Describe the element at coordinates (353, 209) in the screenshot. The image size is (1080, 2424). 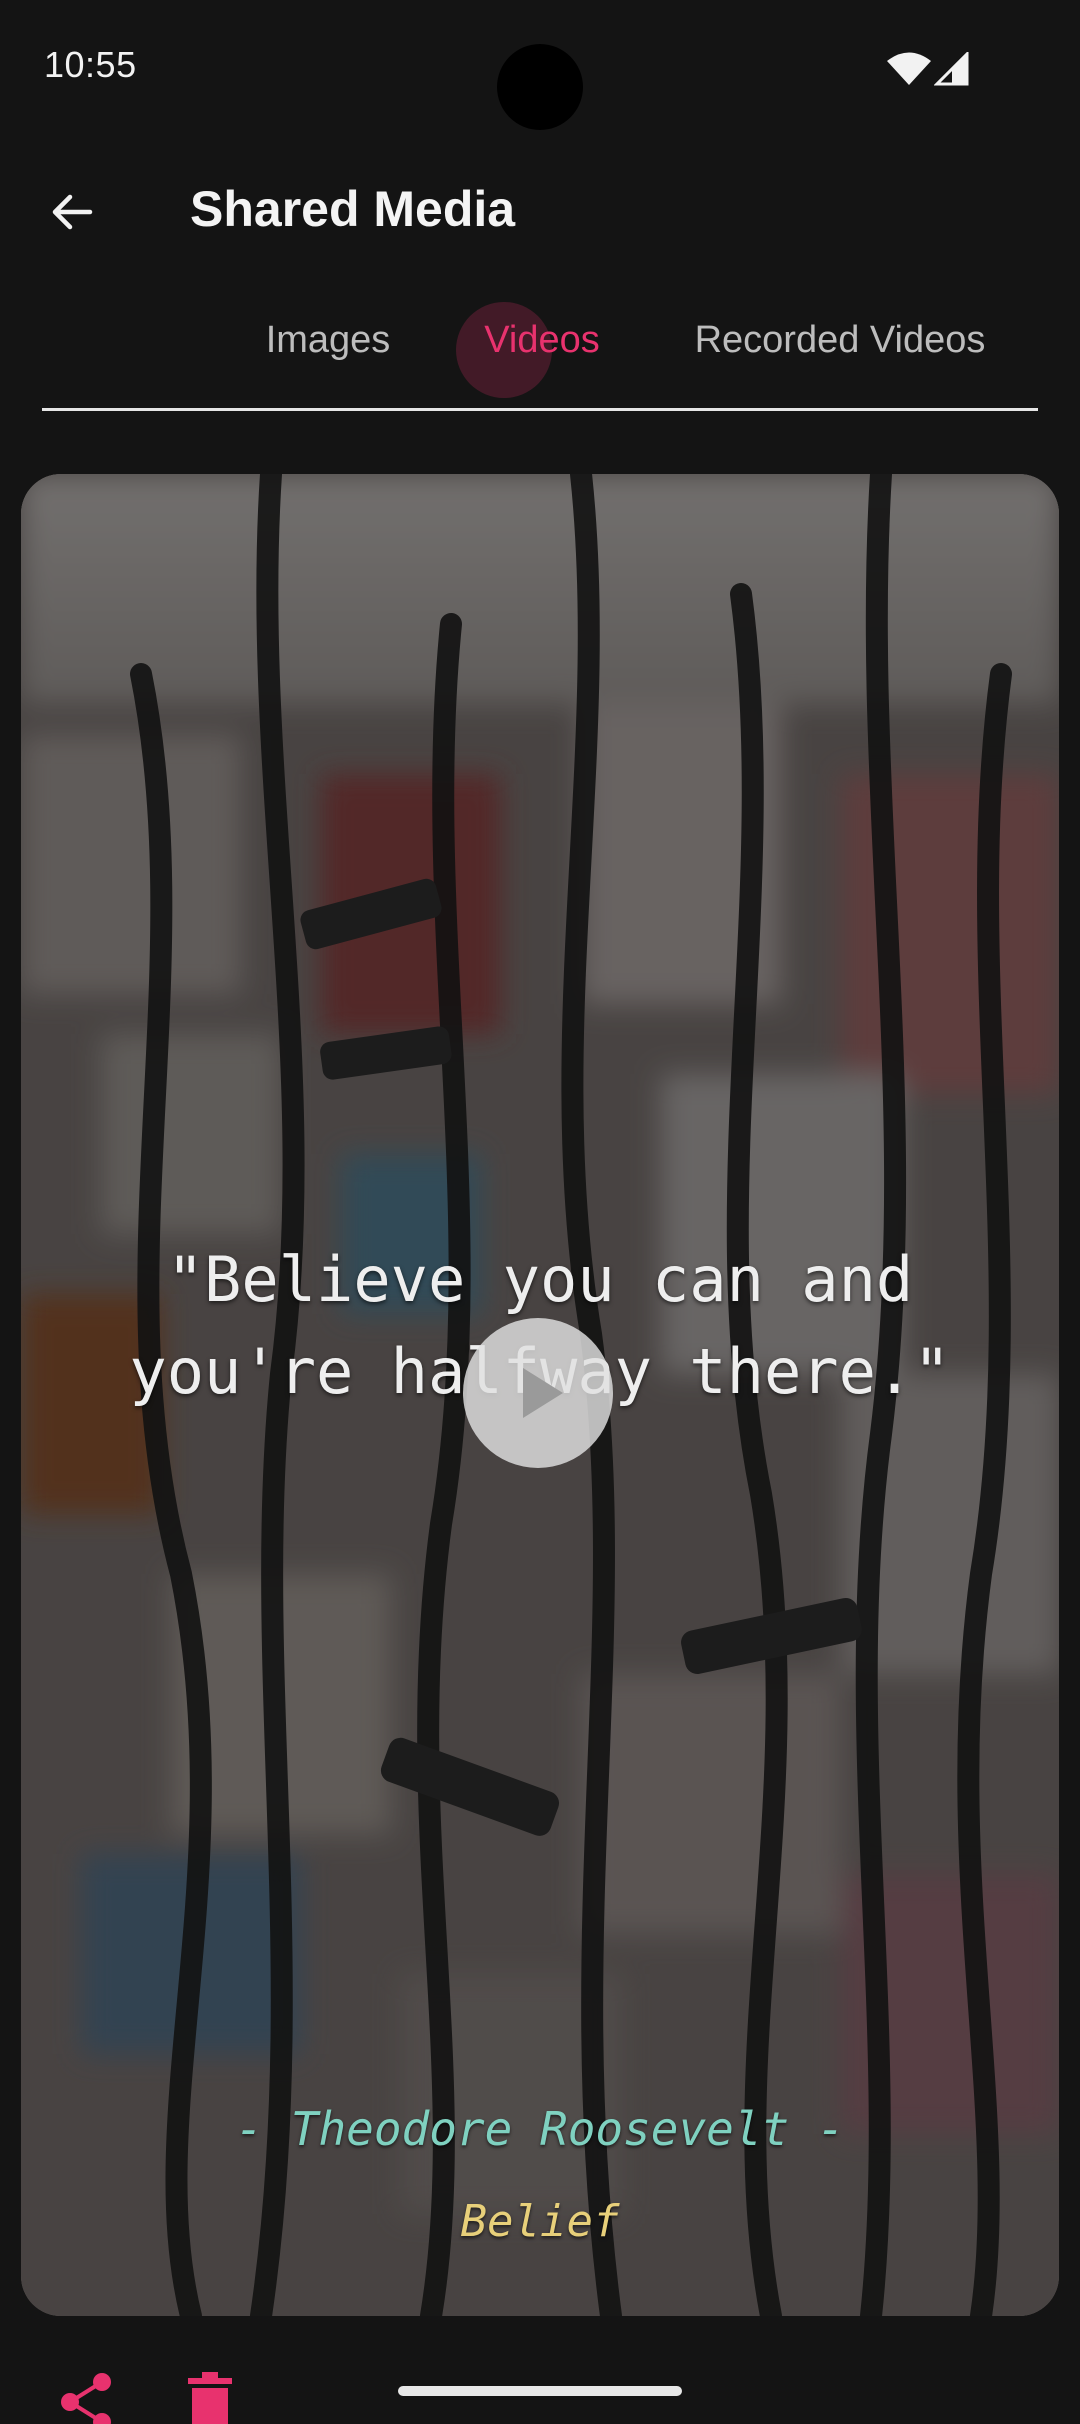
I see `page-title: Shared Media` at that location.